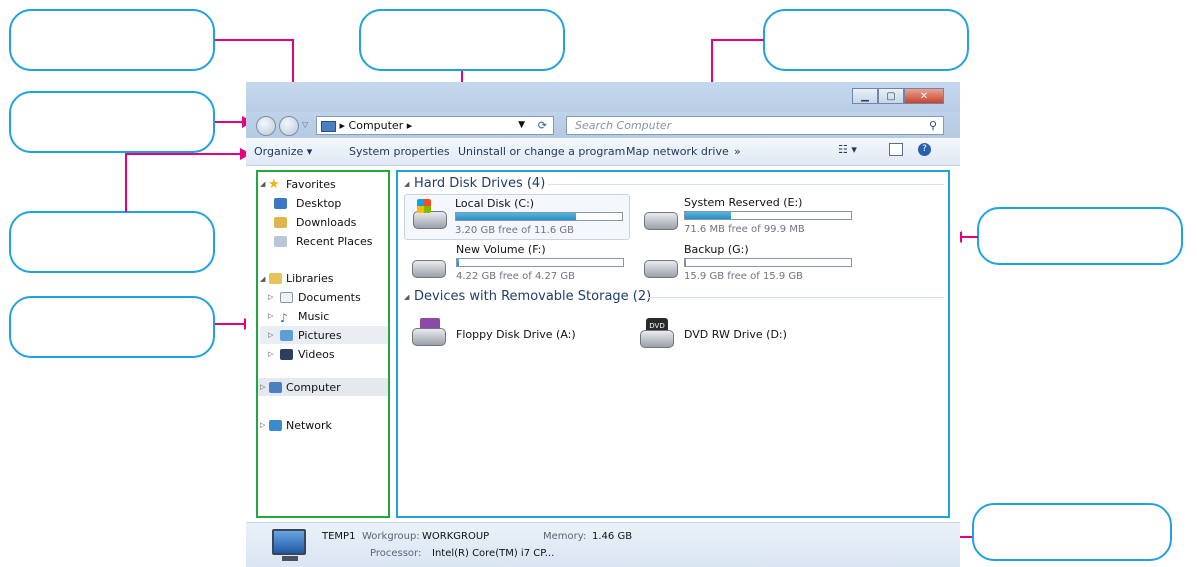 The image size is (1197, 567). I want to click on uninstall-program-button: Uninstall or change a program, so click(541, 151).